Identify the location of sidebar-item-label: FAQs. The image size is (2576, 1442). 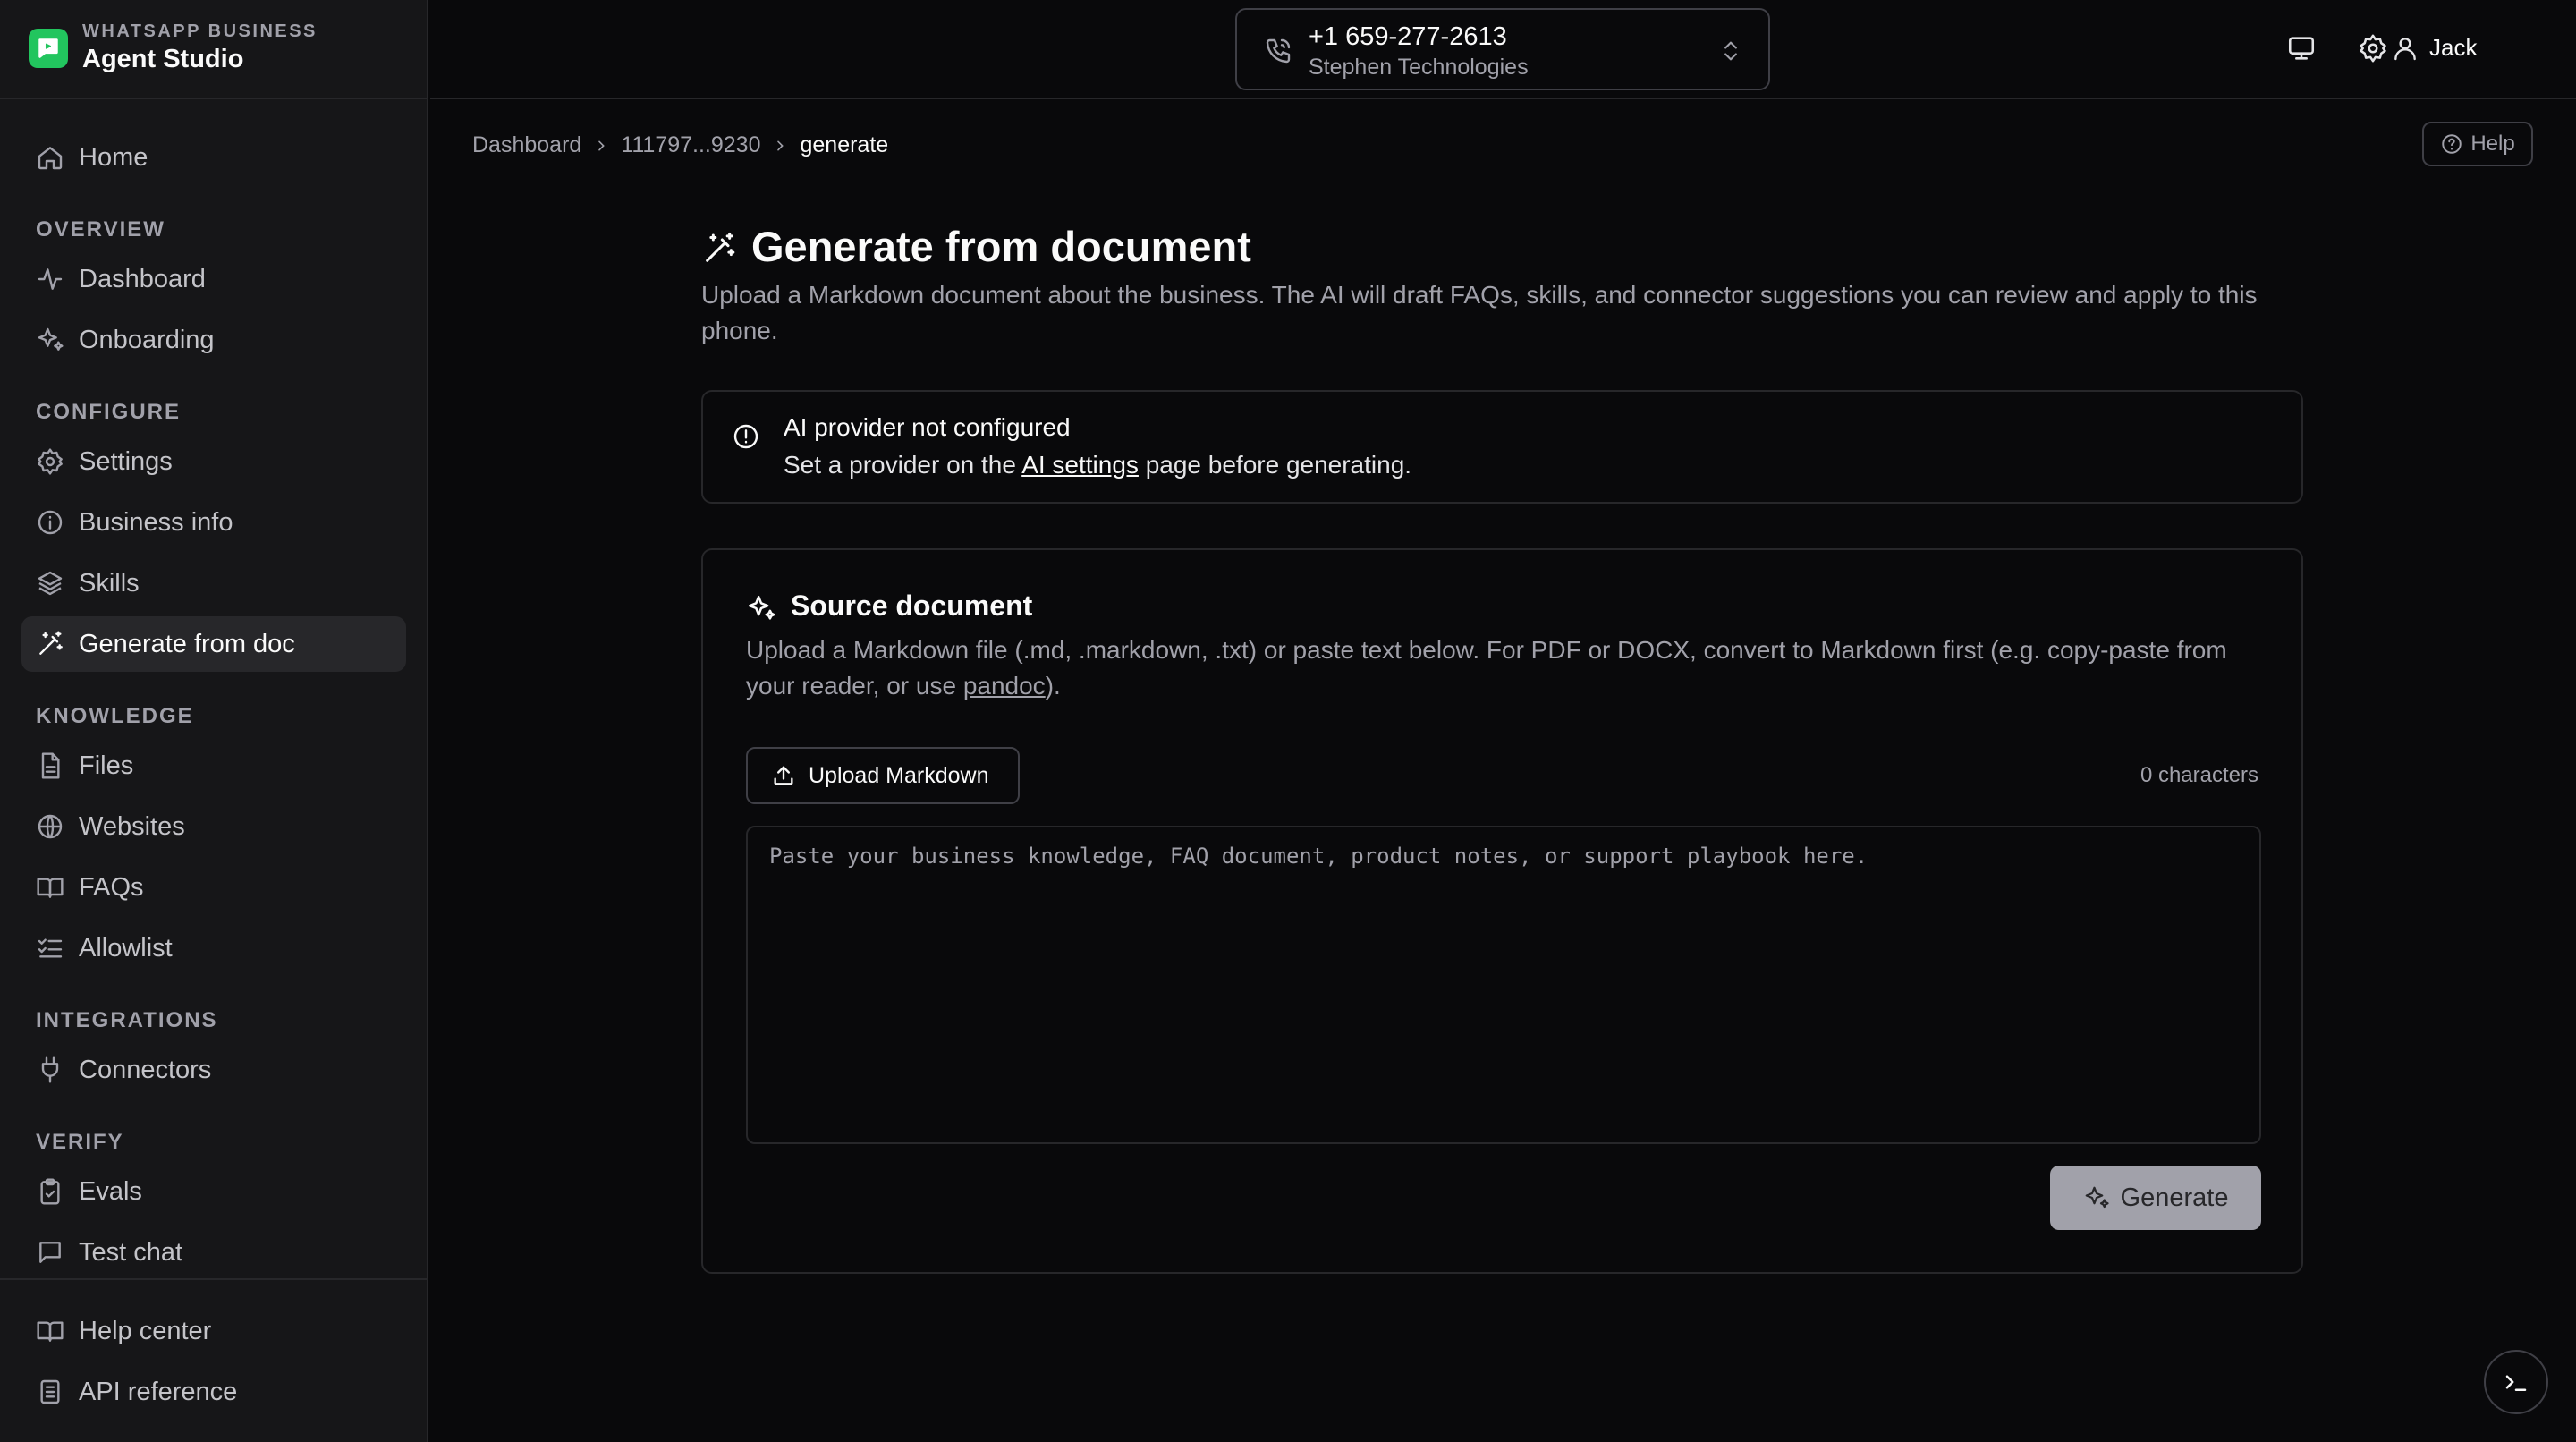
(111, 887).